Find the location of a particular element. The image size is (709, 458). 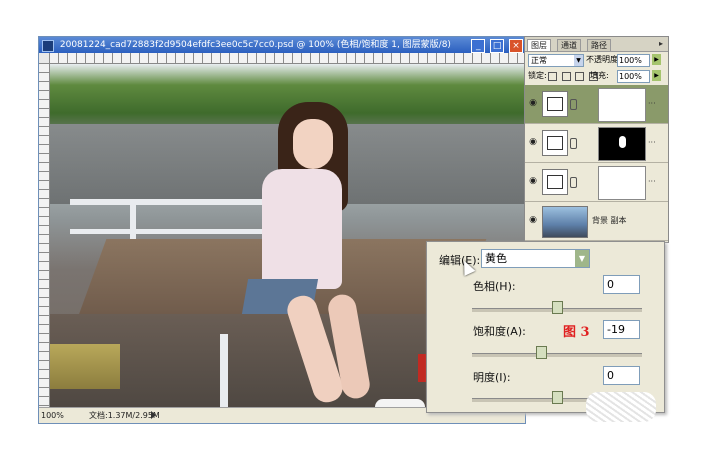

photo-figure-face is located at coordinates (313, 144).